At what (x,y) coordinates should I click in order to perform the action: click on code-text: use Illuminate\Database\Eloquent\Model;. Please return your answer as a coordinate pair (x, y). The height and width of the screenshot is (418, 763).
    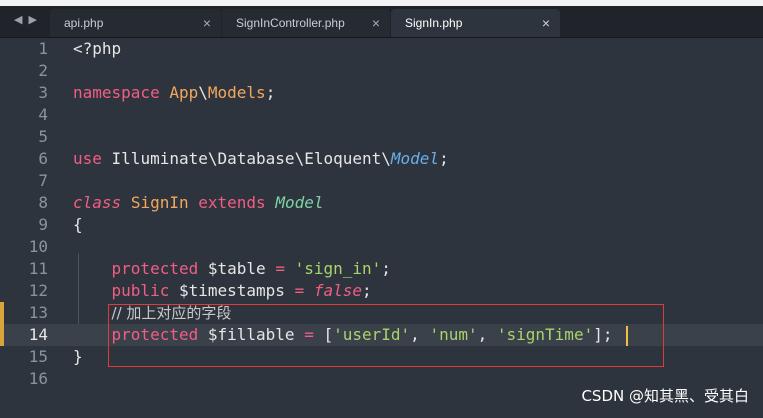
    Looking at the image, I should click on (261, 159).